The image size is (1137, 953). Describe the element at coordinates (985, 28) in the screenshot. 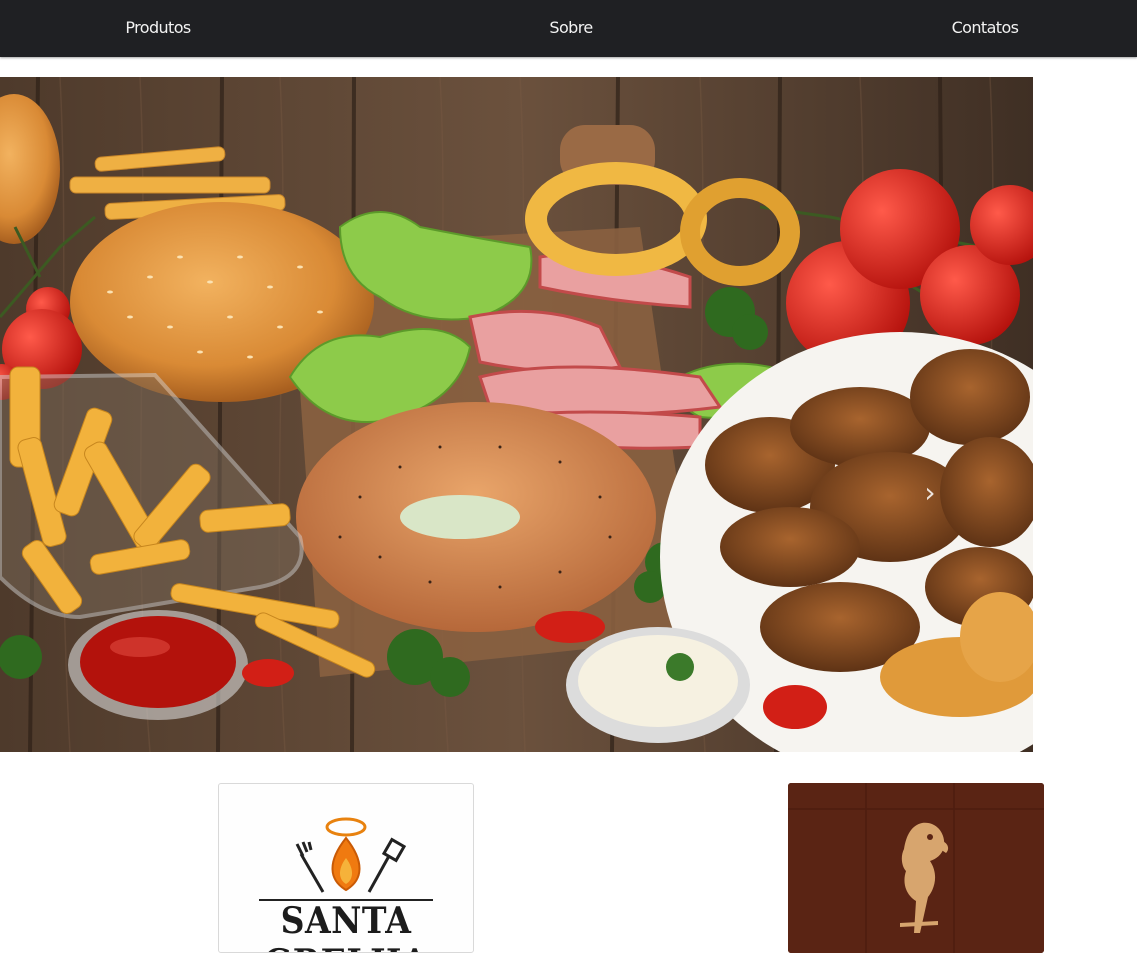

I see `nav-link-contatos: Contatos` at that location.